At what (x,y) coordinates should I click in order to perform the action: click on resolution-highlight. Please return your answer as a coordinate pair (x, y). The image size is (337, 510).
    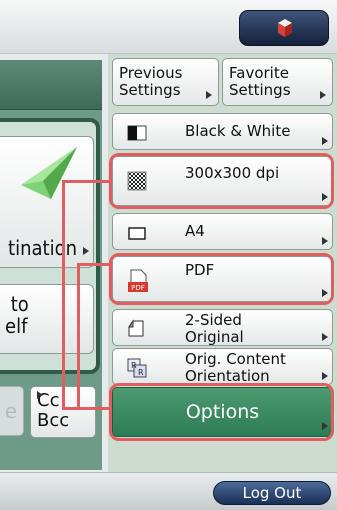
    Looking at the image, I should click on (221, 181).